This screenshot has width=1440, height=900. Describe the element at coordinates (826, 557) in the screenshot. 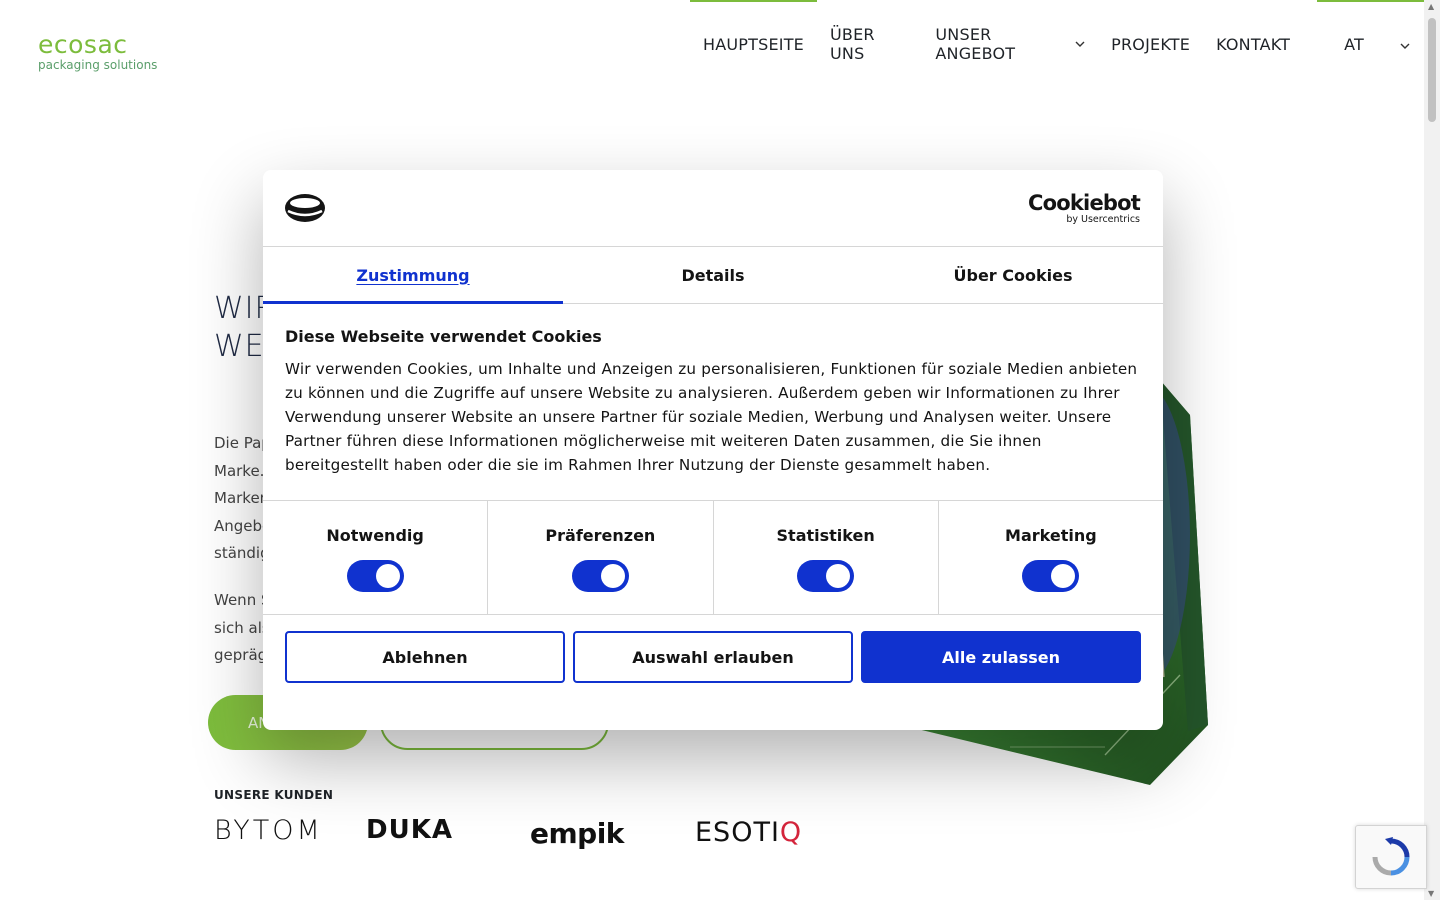

I see `toggle-cell-statistiken: Statistiken` at that location.